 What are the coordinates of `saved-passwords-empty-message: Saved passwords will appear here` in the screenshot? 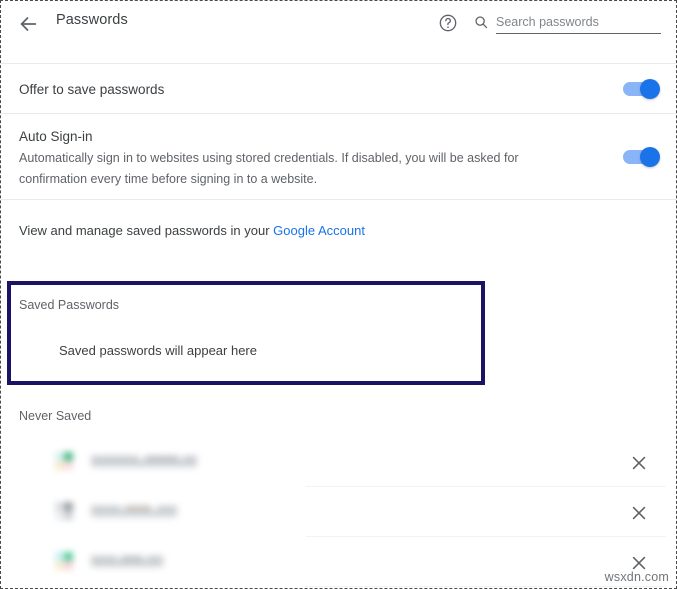 It's located at (158, 350).